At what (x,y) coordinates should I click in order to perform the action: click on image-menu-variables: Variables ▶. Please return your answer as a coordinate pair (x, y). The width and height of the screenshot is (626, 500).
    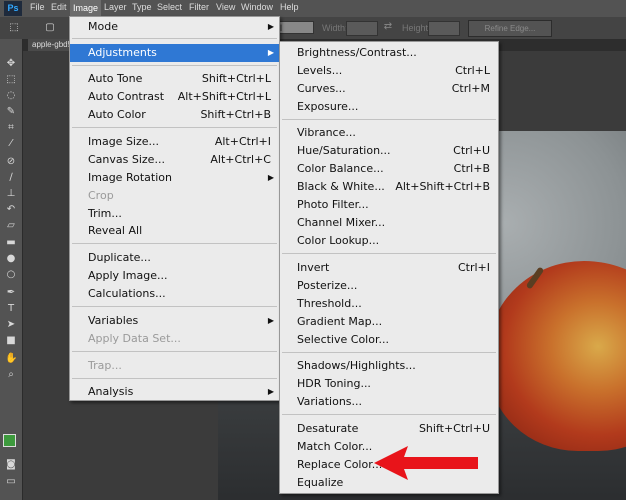
    Looking at the image, I should click on (174, 321).